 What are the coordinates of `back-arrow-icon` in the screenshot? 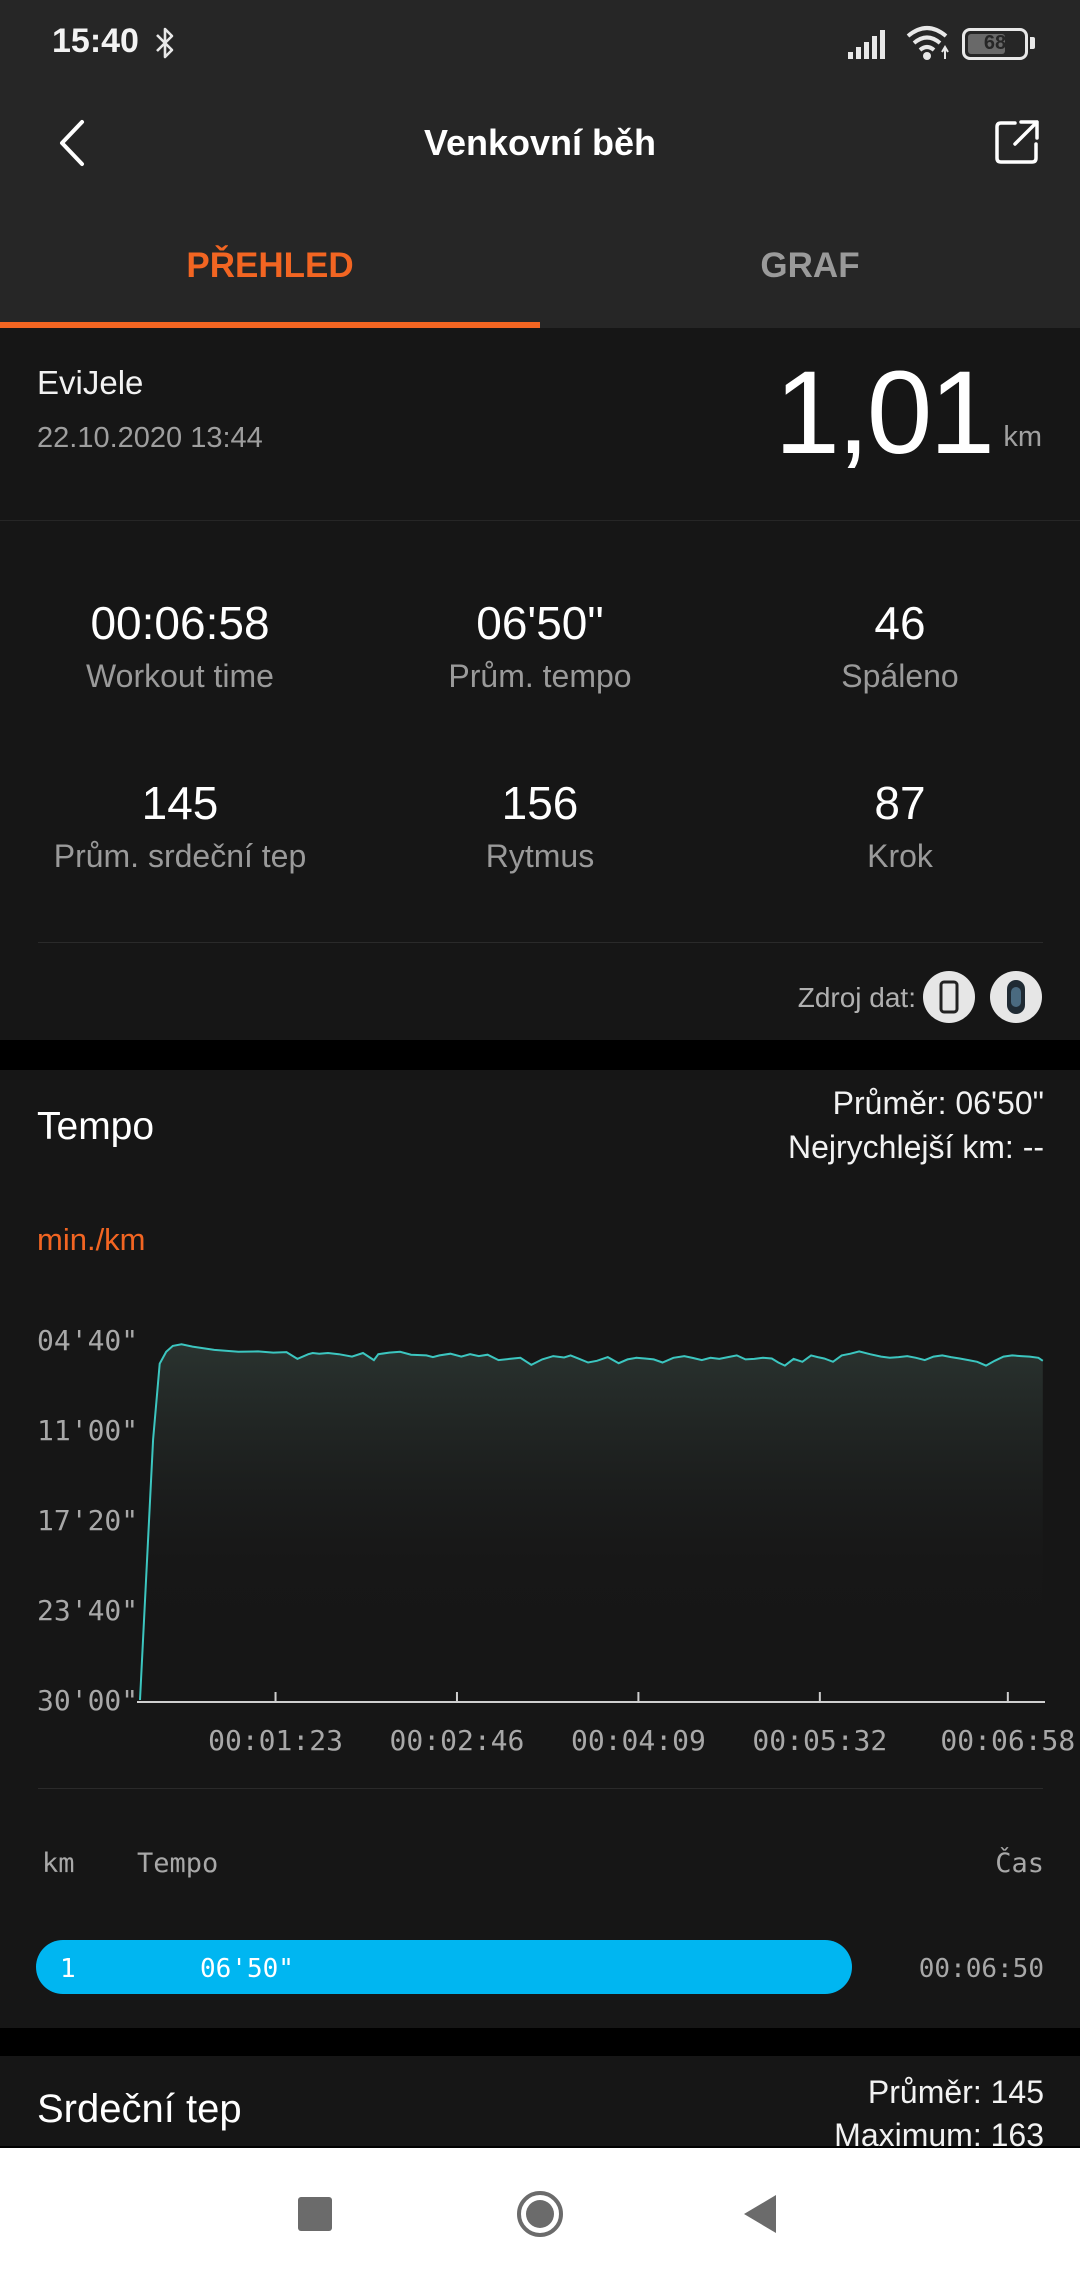 It's located at (74, 143).